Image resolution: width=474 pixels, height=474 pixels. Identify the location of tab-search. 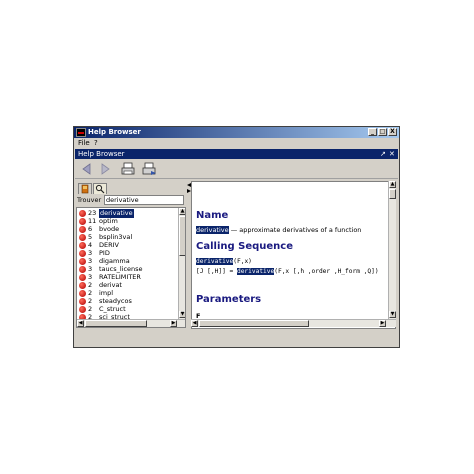
(100, 188).